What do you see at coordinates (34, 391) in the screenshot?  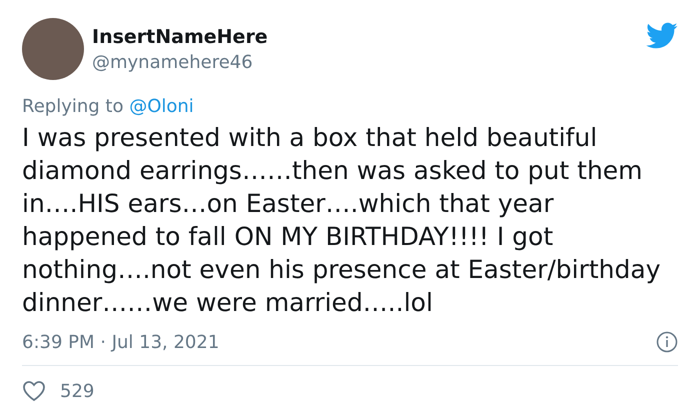 I see `heart-icon` at bounding box center [34, 391].